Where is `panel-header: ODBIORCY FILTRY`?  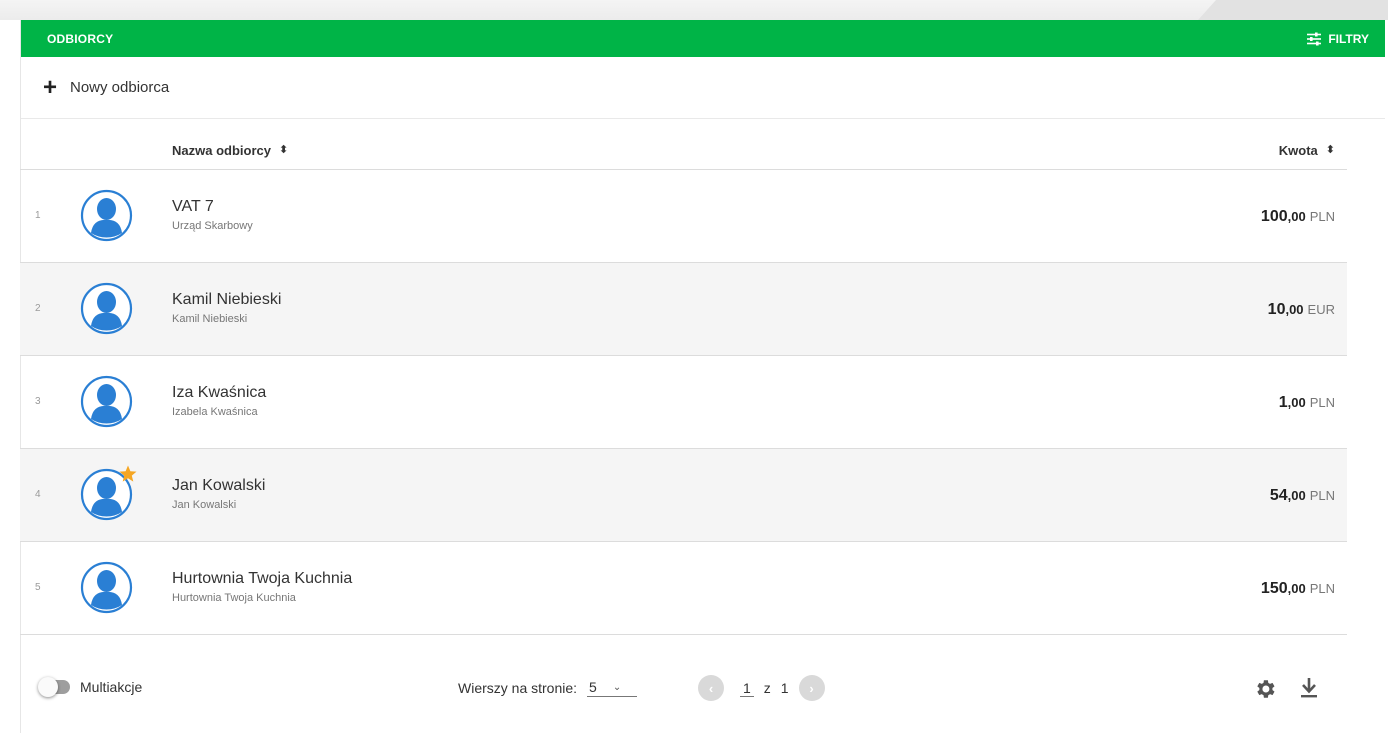
panel-header: ODBIORCY FILTRY is located at coordinates (703, 38).